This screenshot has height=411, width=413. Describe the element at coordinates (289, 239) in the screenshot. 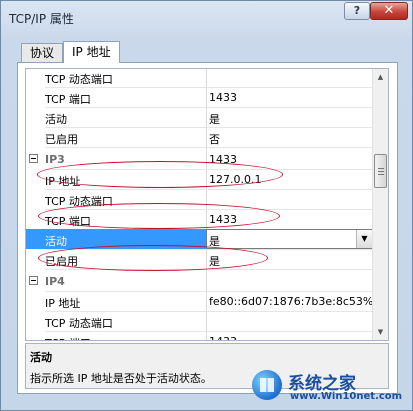

I see `value-dropdown: 是 ▼` at that location.